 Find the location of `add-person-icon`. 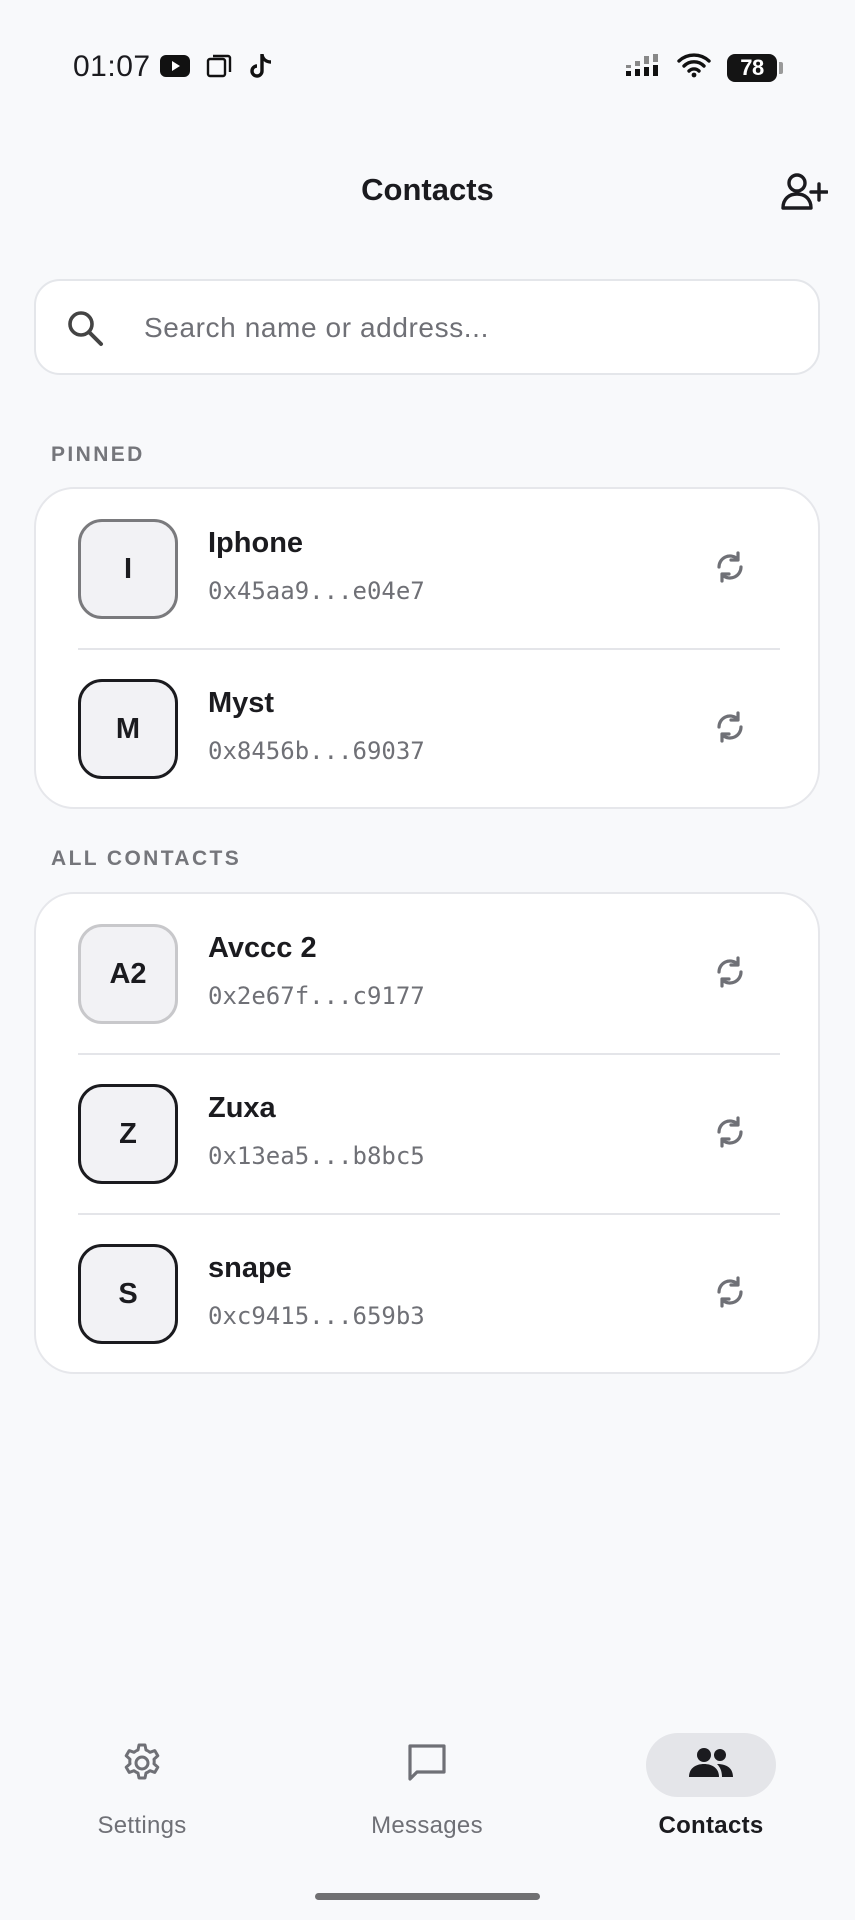

add-person-icon is located at coordinates (804, 194).